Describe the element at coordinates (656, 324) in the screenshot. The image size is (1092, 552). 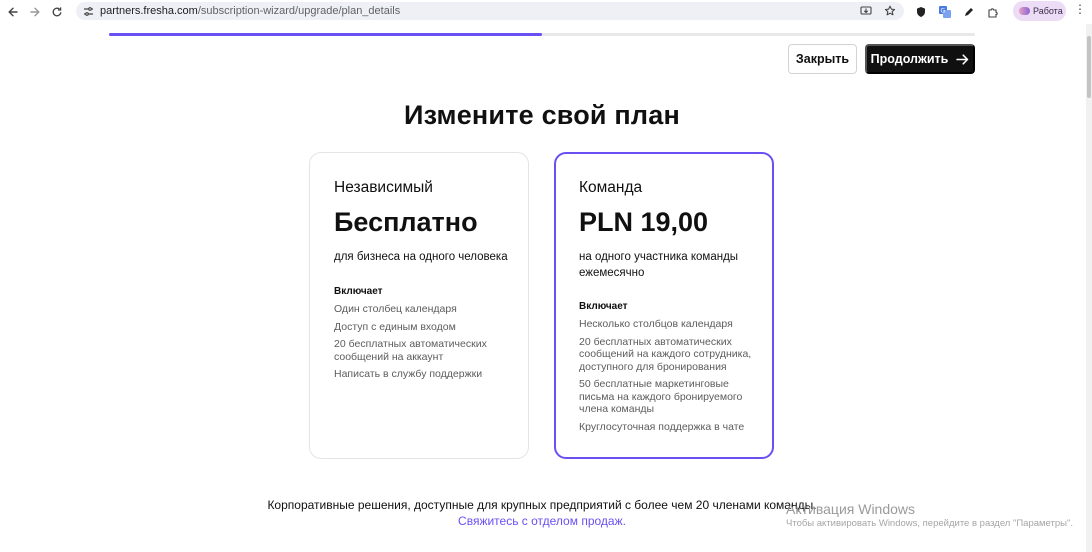
I see `feature-item: Несколько столбцов календаря` at that location.